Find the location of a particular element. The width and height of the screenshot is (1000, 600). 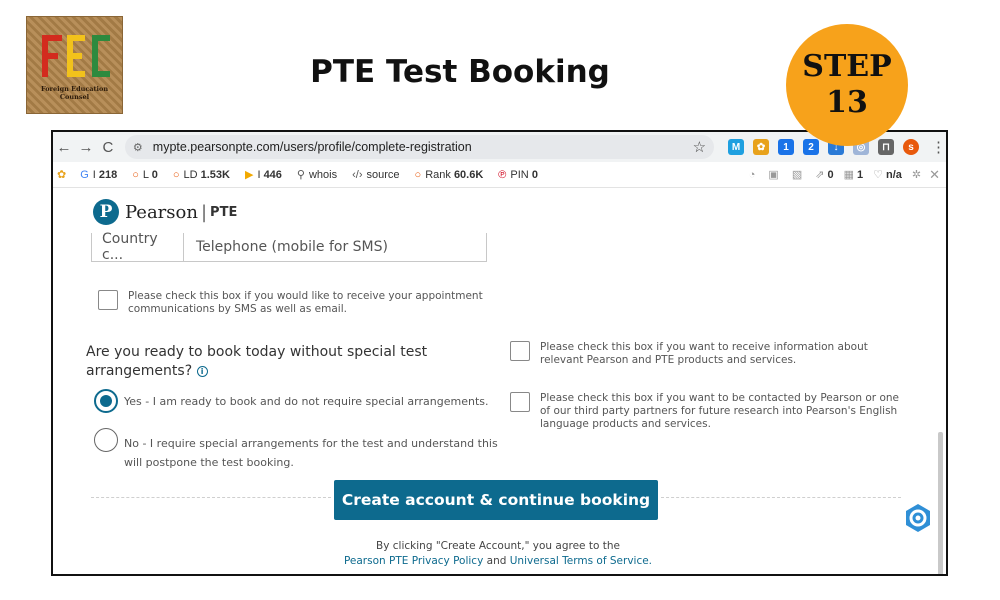

seo-metric-item: ○ Rank 60.6K is located at coordinates (449, 175).